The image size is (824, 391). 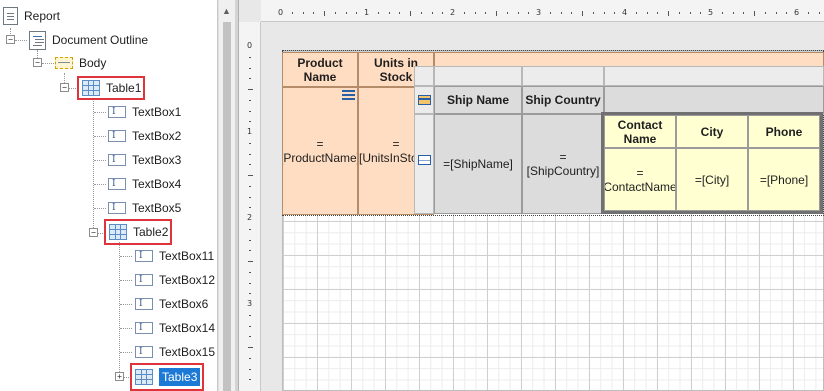 I want to click on tree-node-textbox: I TextBox1, so click(x=144, y=112).